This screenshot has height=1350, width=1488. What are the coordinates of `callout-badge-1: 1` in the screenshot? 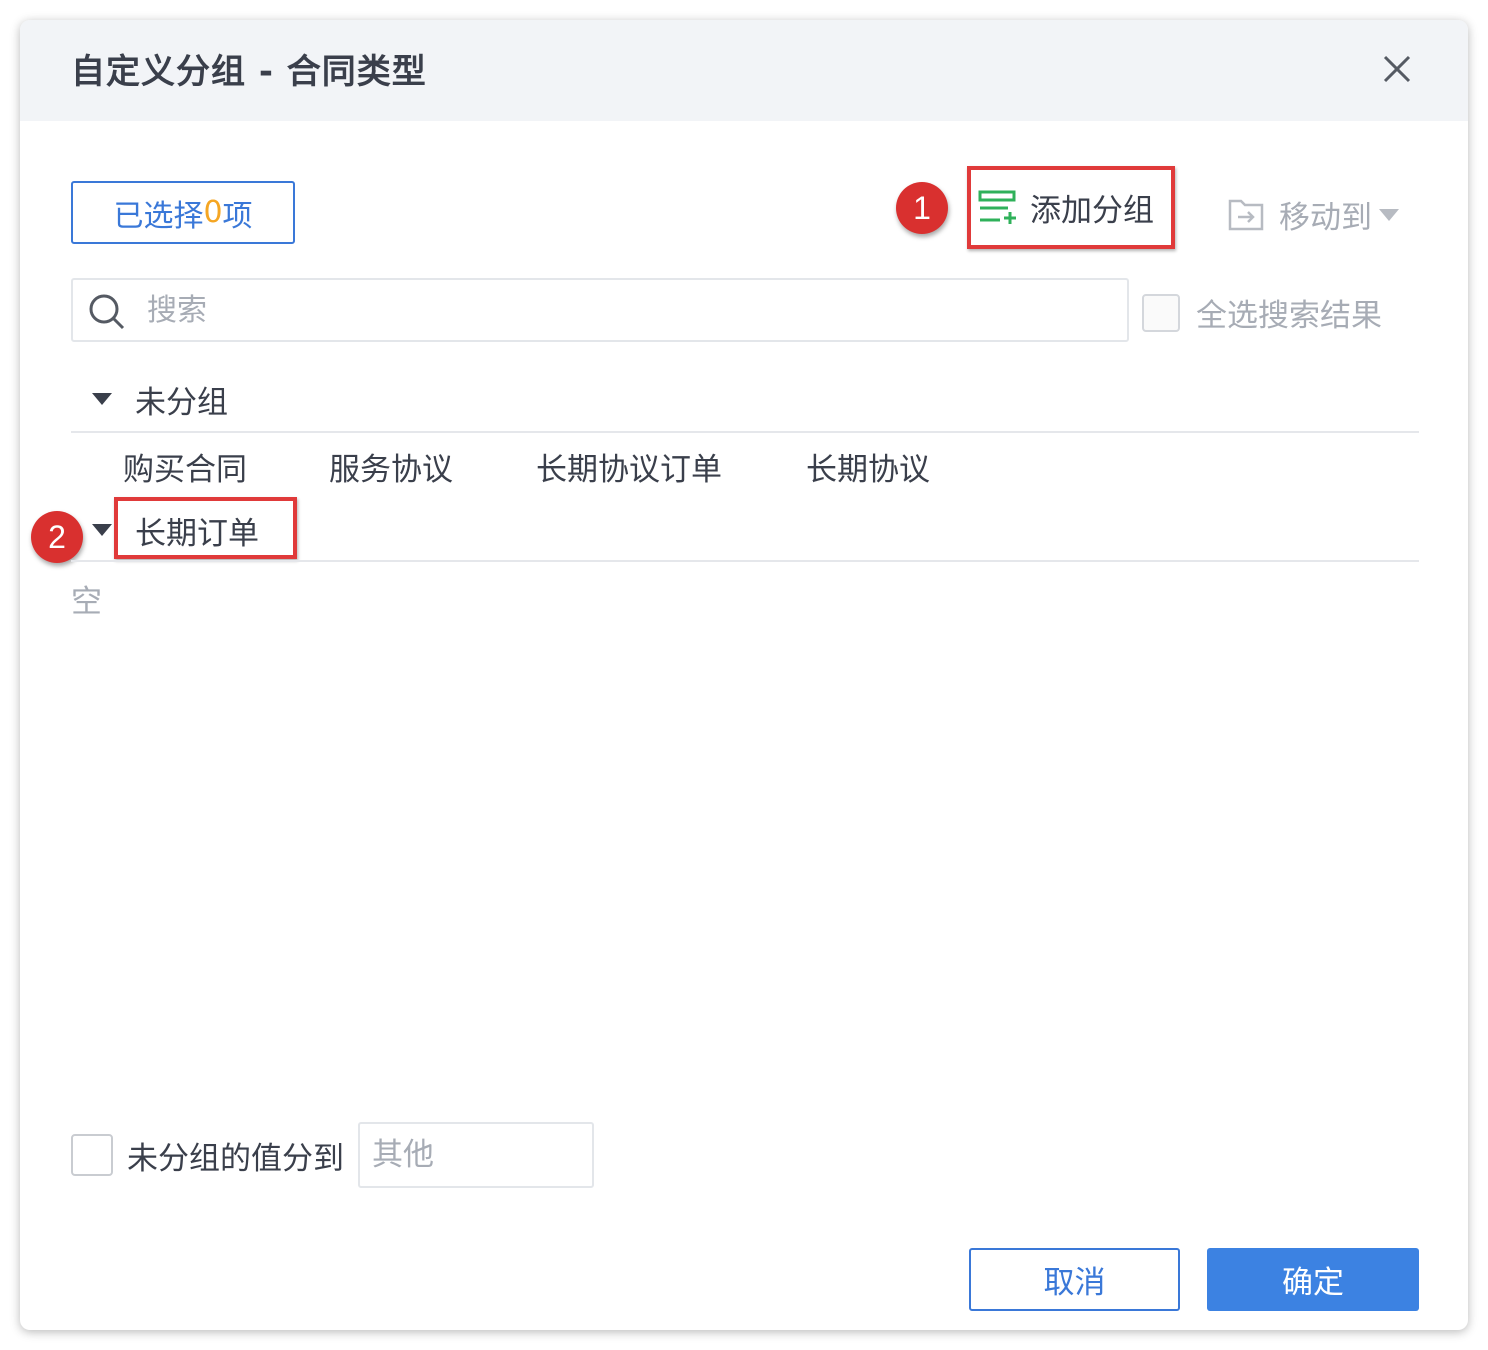 It's located at (922, 208).